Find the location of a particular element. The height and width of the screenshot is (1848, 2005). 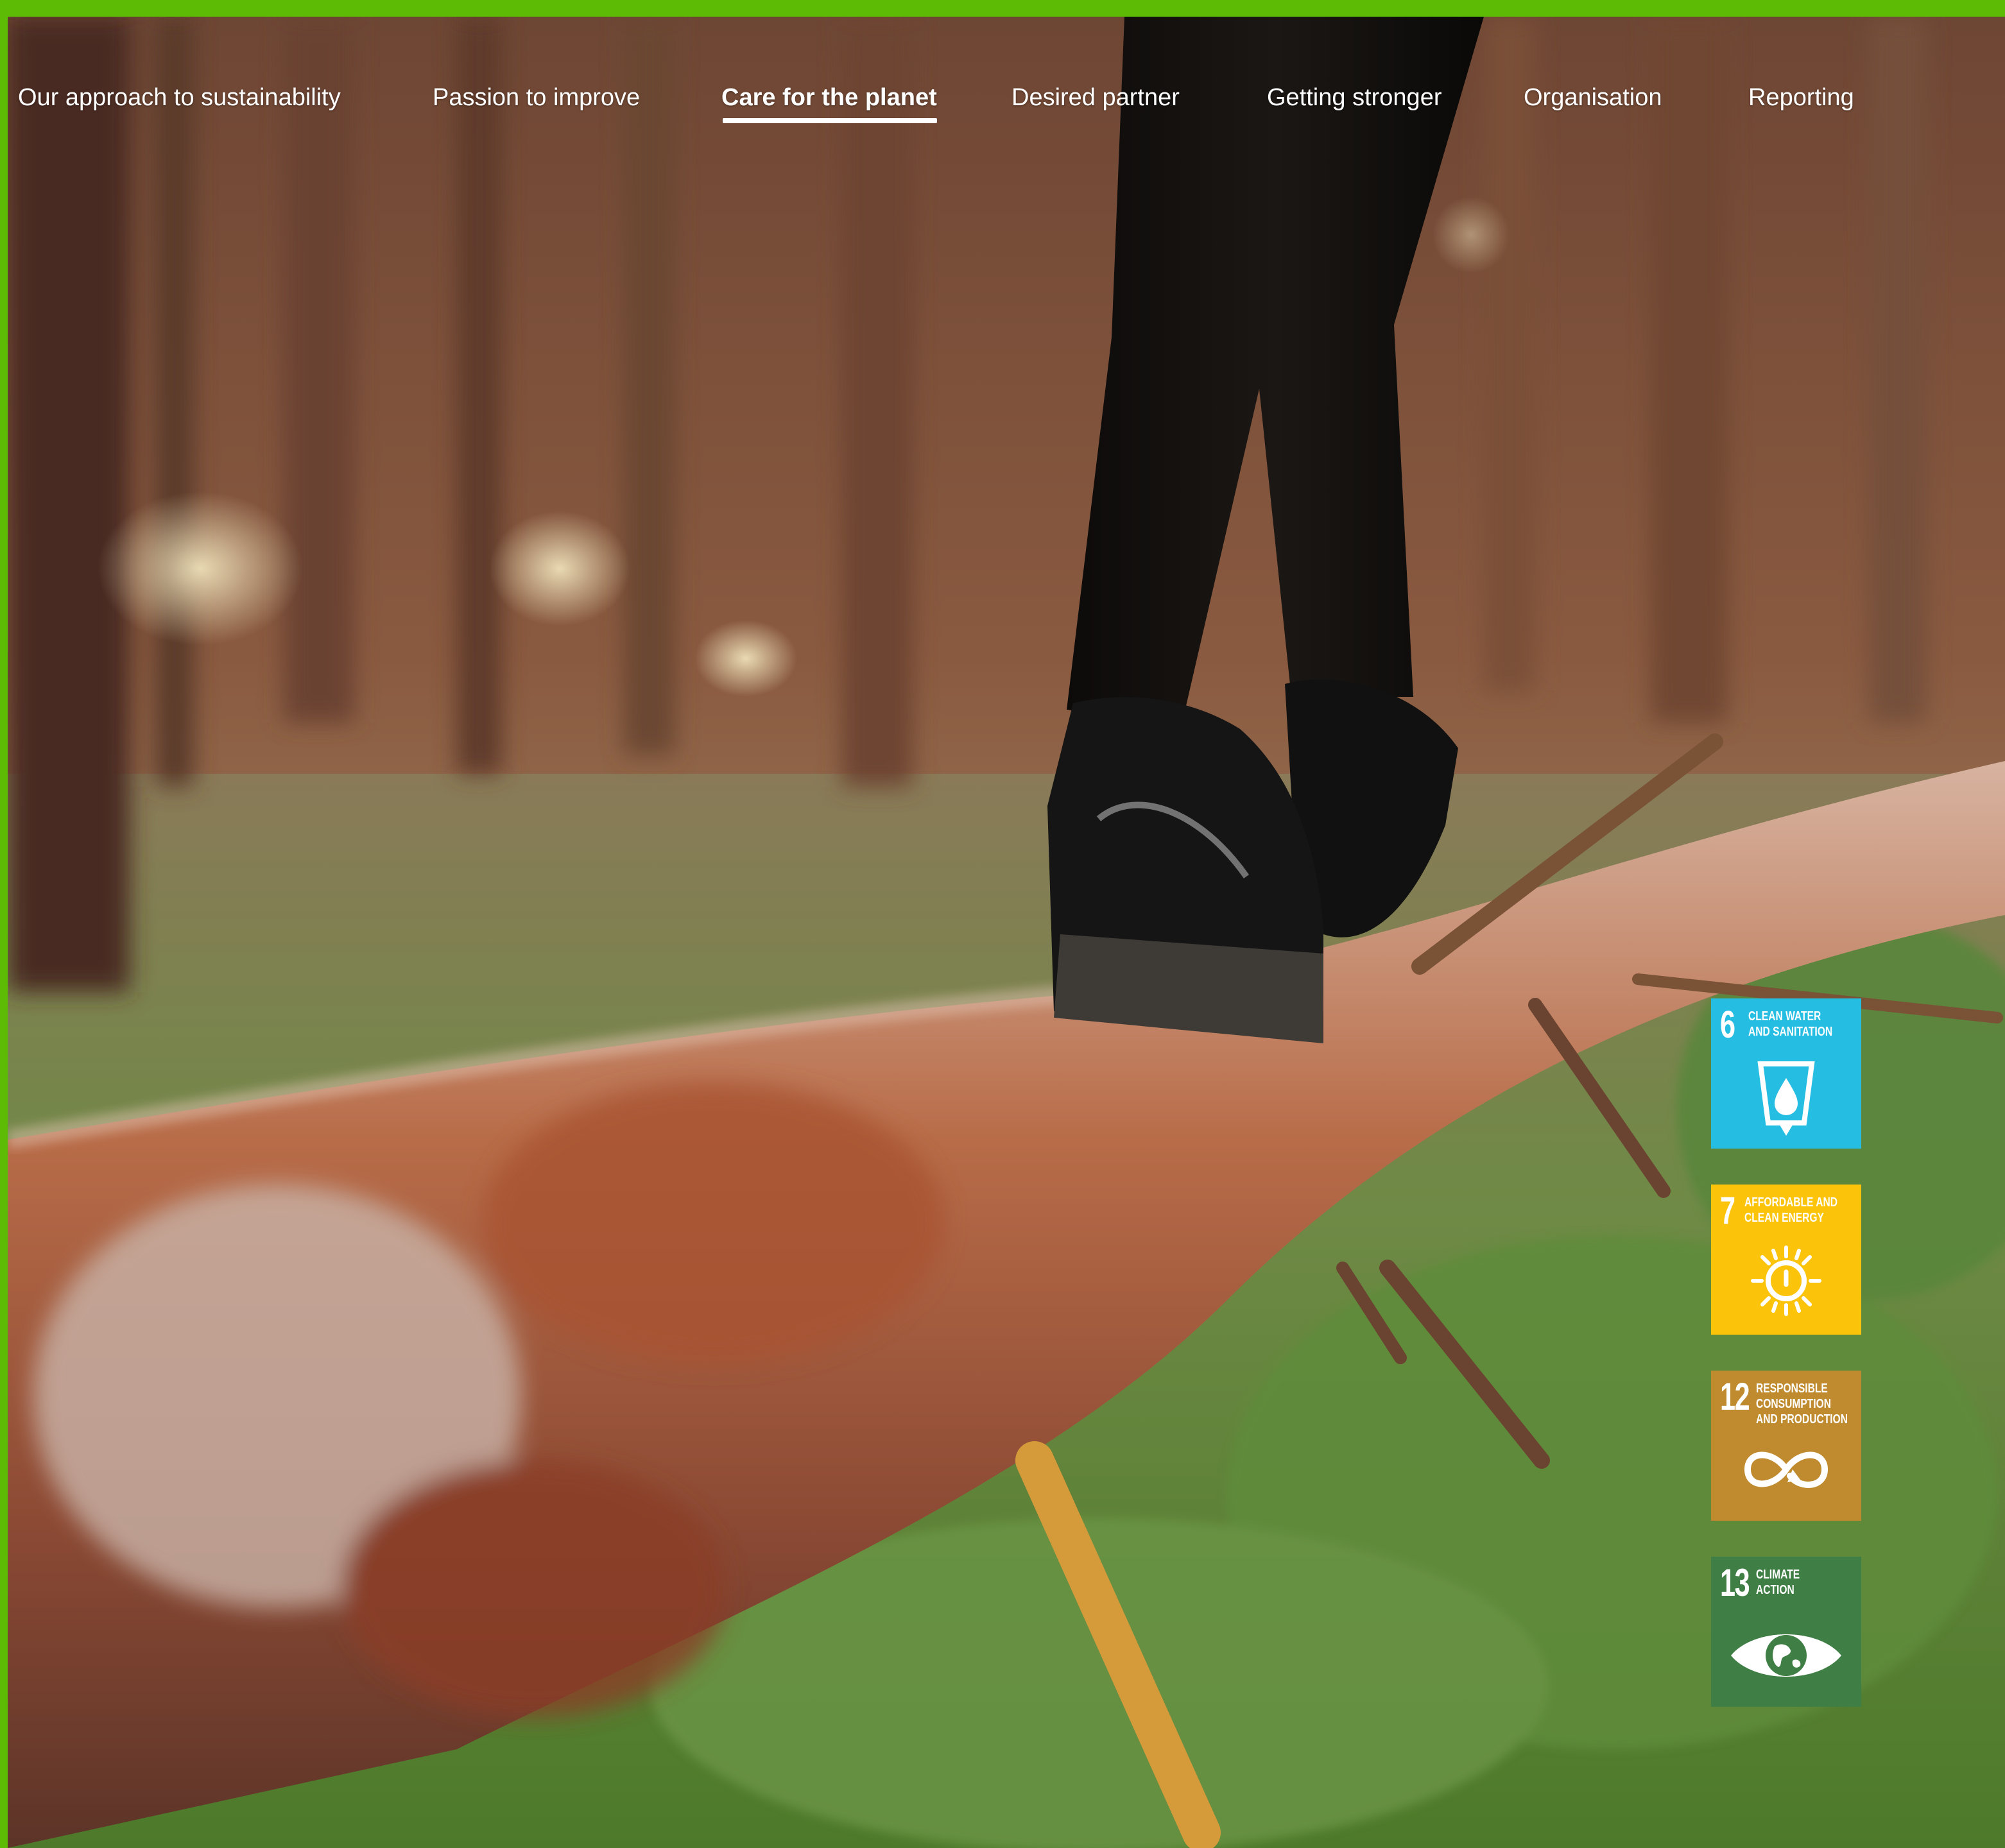

nav-item-label: Passion to improve is located at coordinates (537, 98).